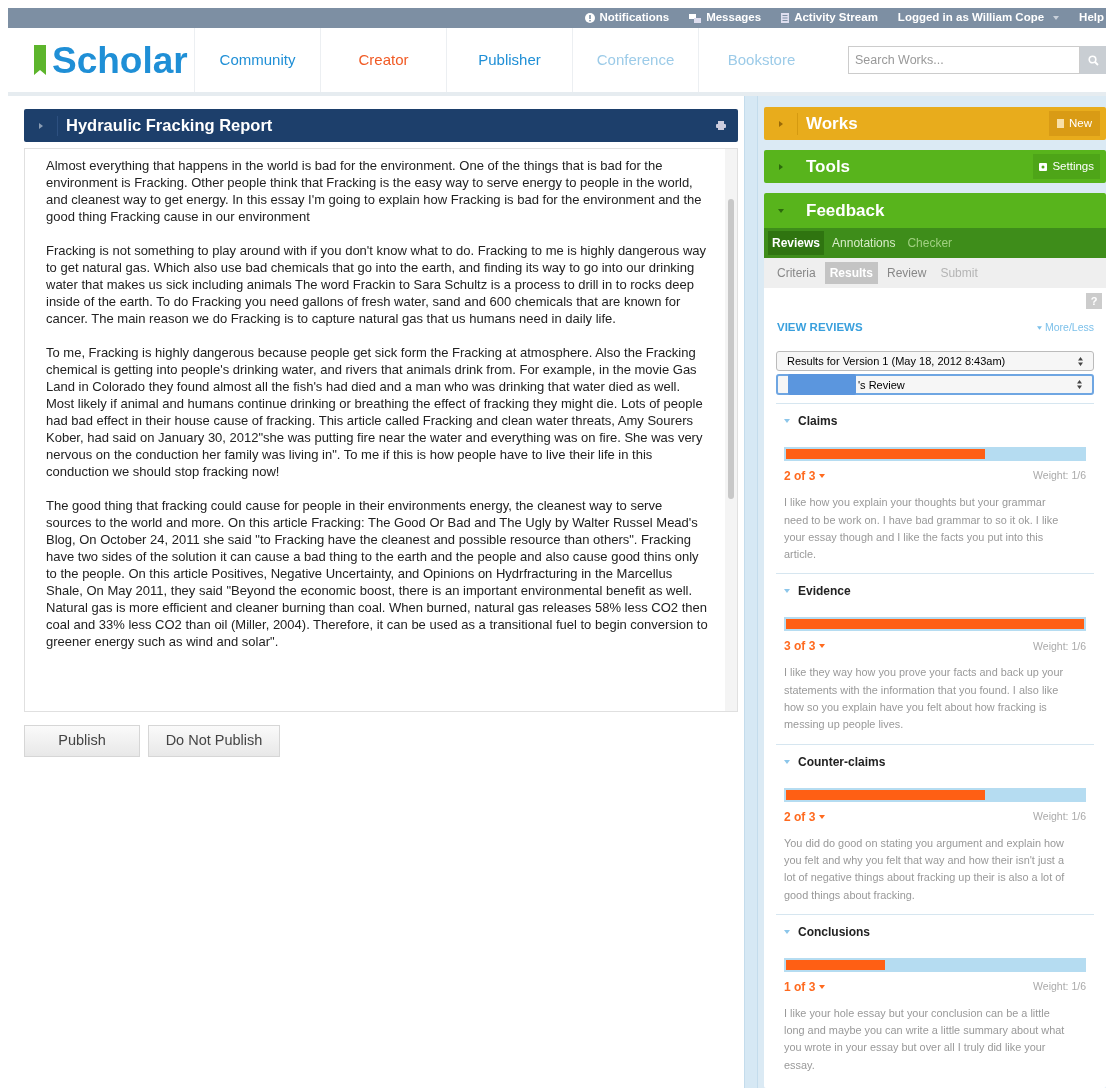 This screenshot has width=1106, height=1088. I want to click on essay-paragraph: The good thing that fracking could cause for people in their environments energy, the cleanest way to serve sources to the world and more. On this article Fracking: The Good Or Bad and The Ugly by Walter Russel Mead's Blog, On October 24, 2011 she said "to Fracking have the cleanest and possible resource than others". Fracking have two sides of the solution it can cause a bad thing to the earth and the people and also cause good thins only to the people. On this article Positives, Negative Uncertainty, and Opinions on Hydrfracturing in the Marcellus Shale, On May 2011, they said "Beyond the economic boost, there is an important environmental benefit as well. Natural gas is more efficient and cleaner burning than coal. When burned, natural gas releases 58% less CO2 then coal and 33% less CO2 than oil (Miller, 2004). Therefore, it can be used as a transitional fuel to begin conversion to greener energy such as wind and solar"., so click(377, 573).